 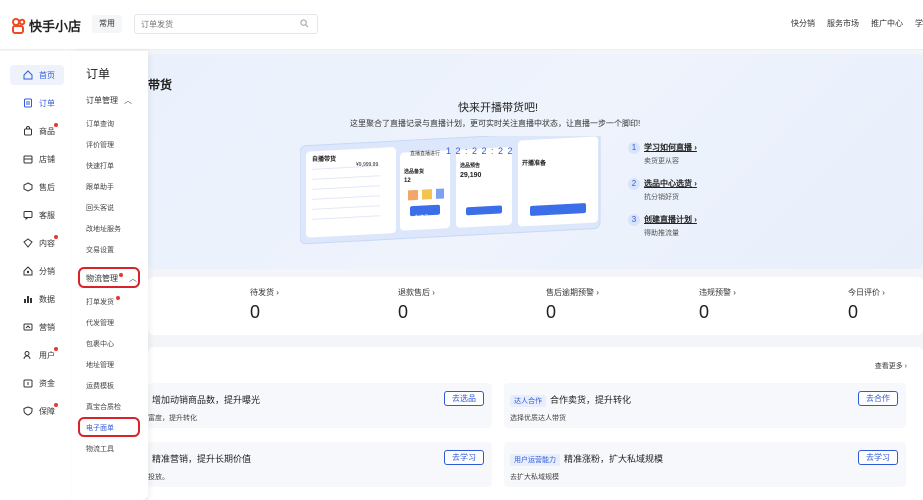 What do you see at coordinates (28, 271) in the screenshot?
I see `share-icon` at bounding box center [28, 271].